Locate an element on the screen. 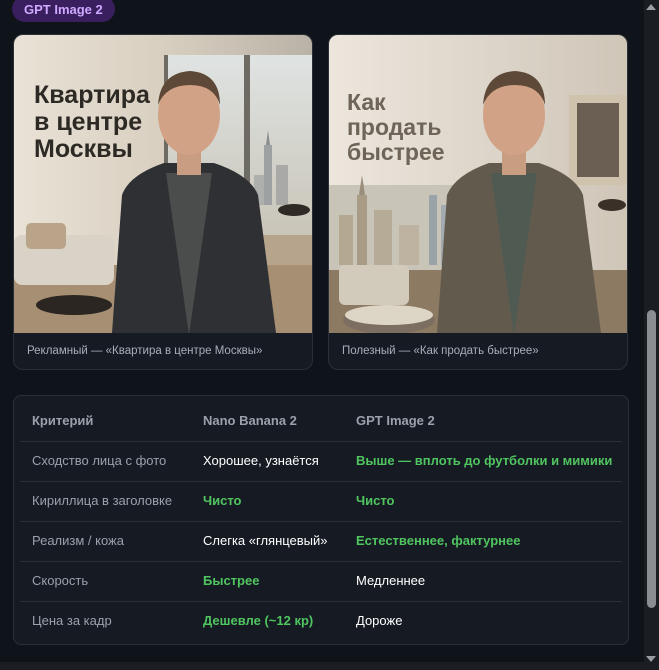 Image resolution: width=659 pixels, height=670 pixels. row-nano-value: Быстрее is located at coordinates (231, 580).